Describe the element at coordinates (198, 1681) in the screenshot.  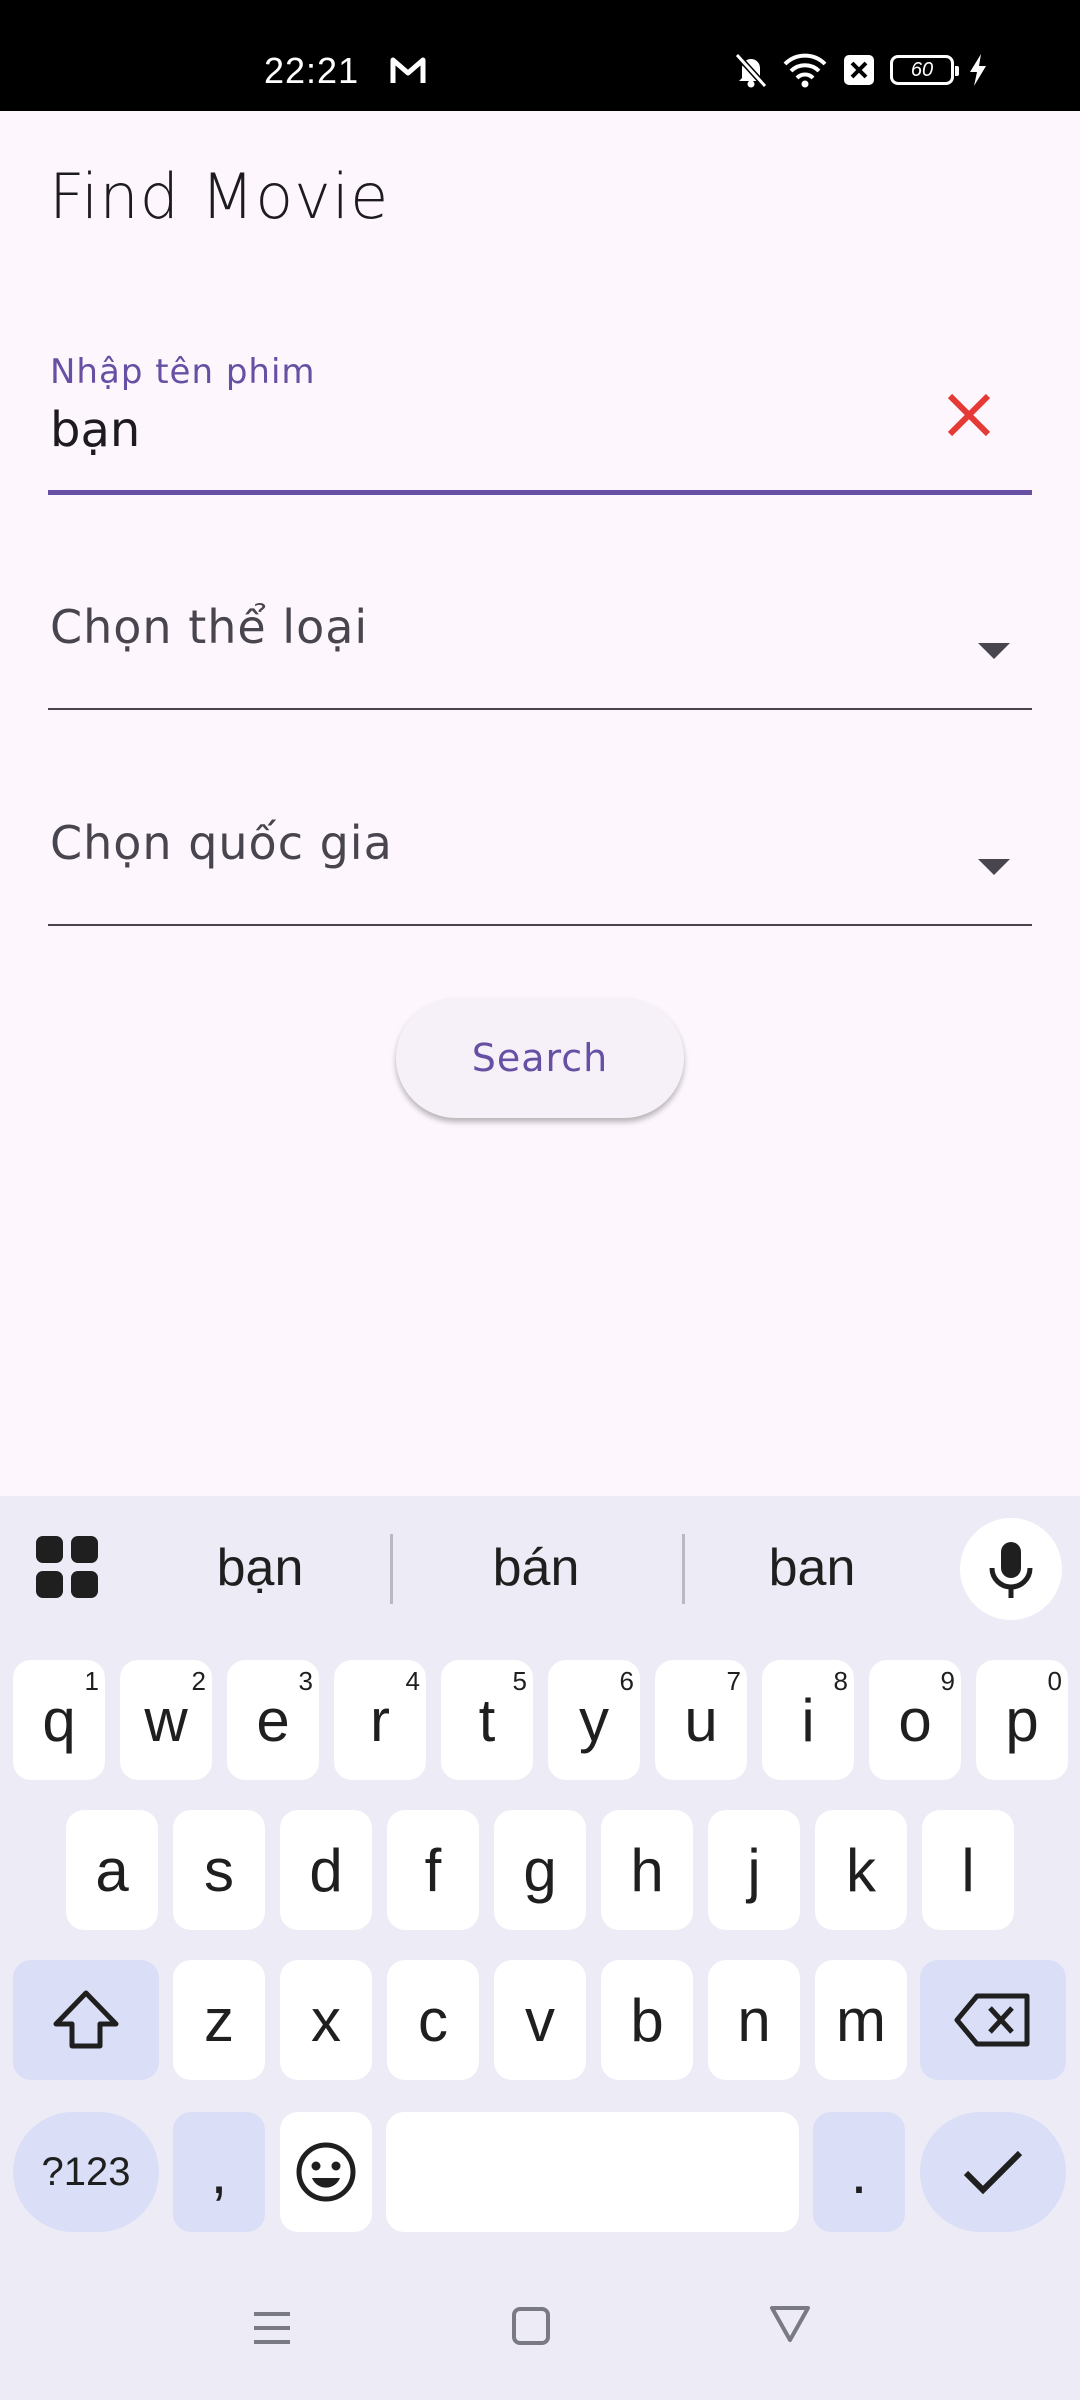
I see `key-hint: 2` at that location.